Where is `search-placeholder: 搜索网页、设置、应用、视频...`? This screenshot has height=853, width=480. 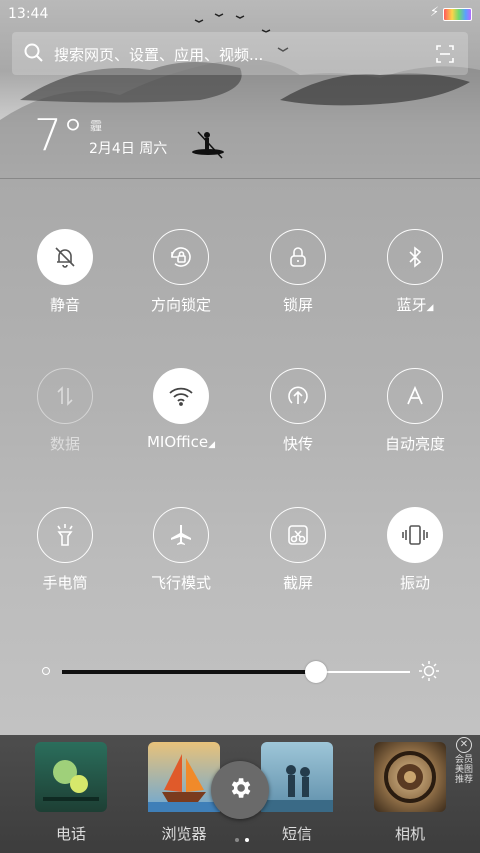
search-placeholder: 搜索网页、设置、应用、视频... is located at coordinates (159, 55).